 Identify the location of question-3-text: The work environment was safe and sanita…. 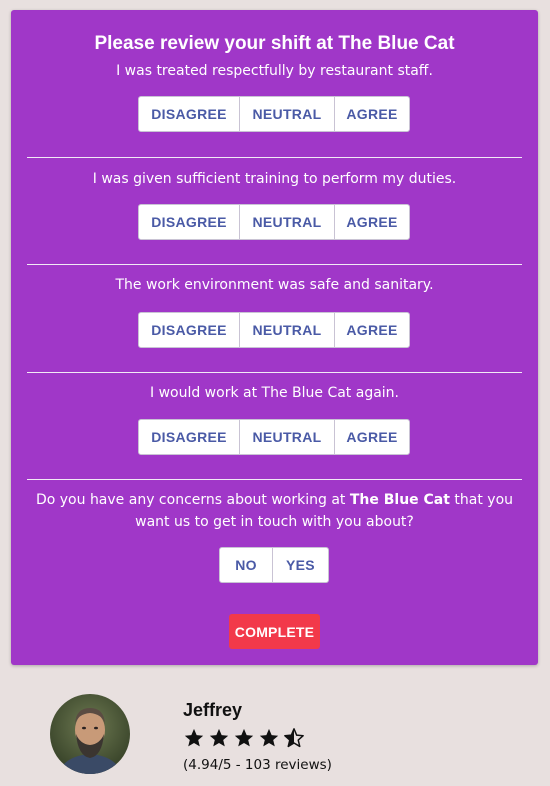
(274, 285).